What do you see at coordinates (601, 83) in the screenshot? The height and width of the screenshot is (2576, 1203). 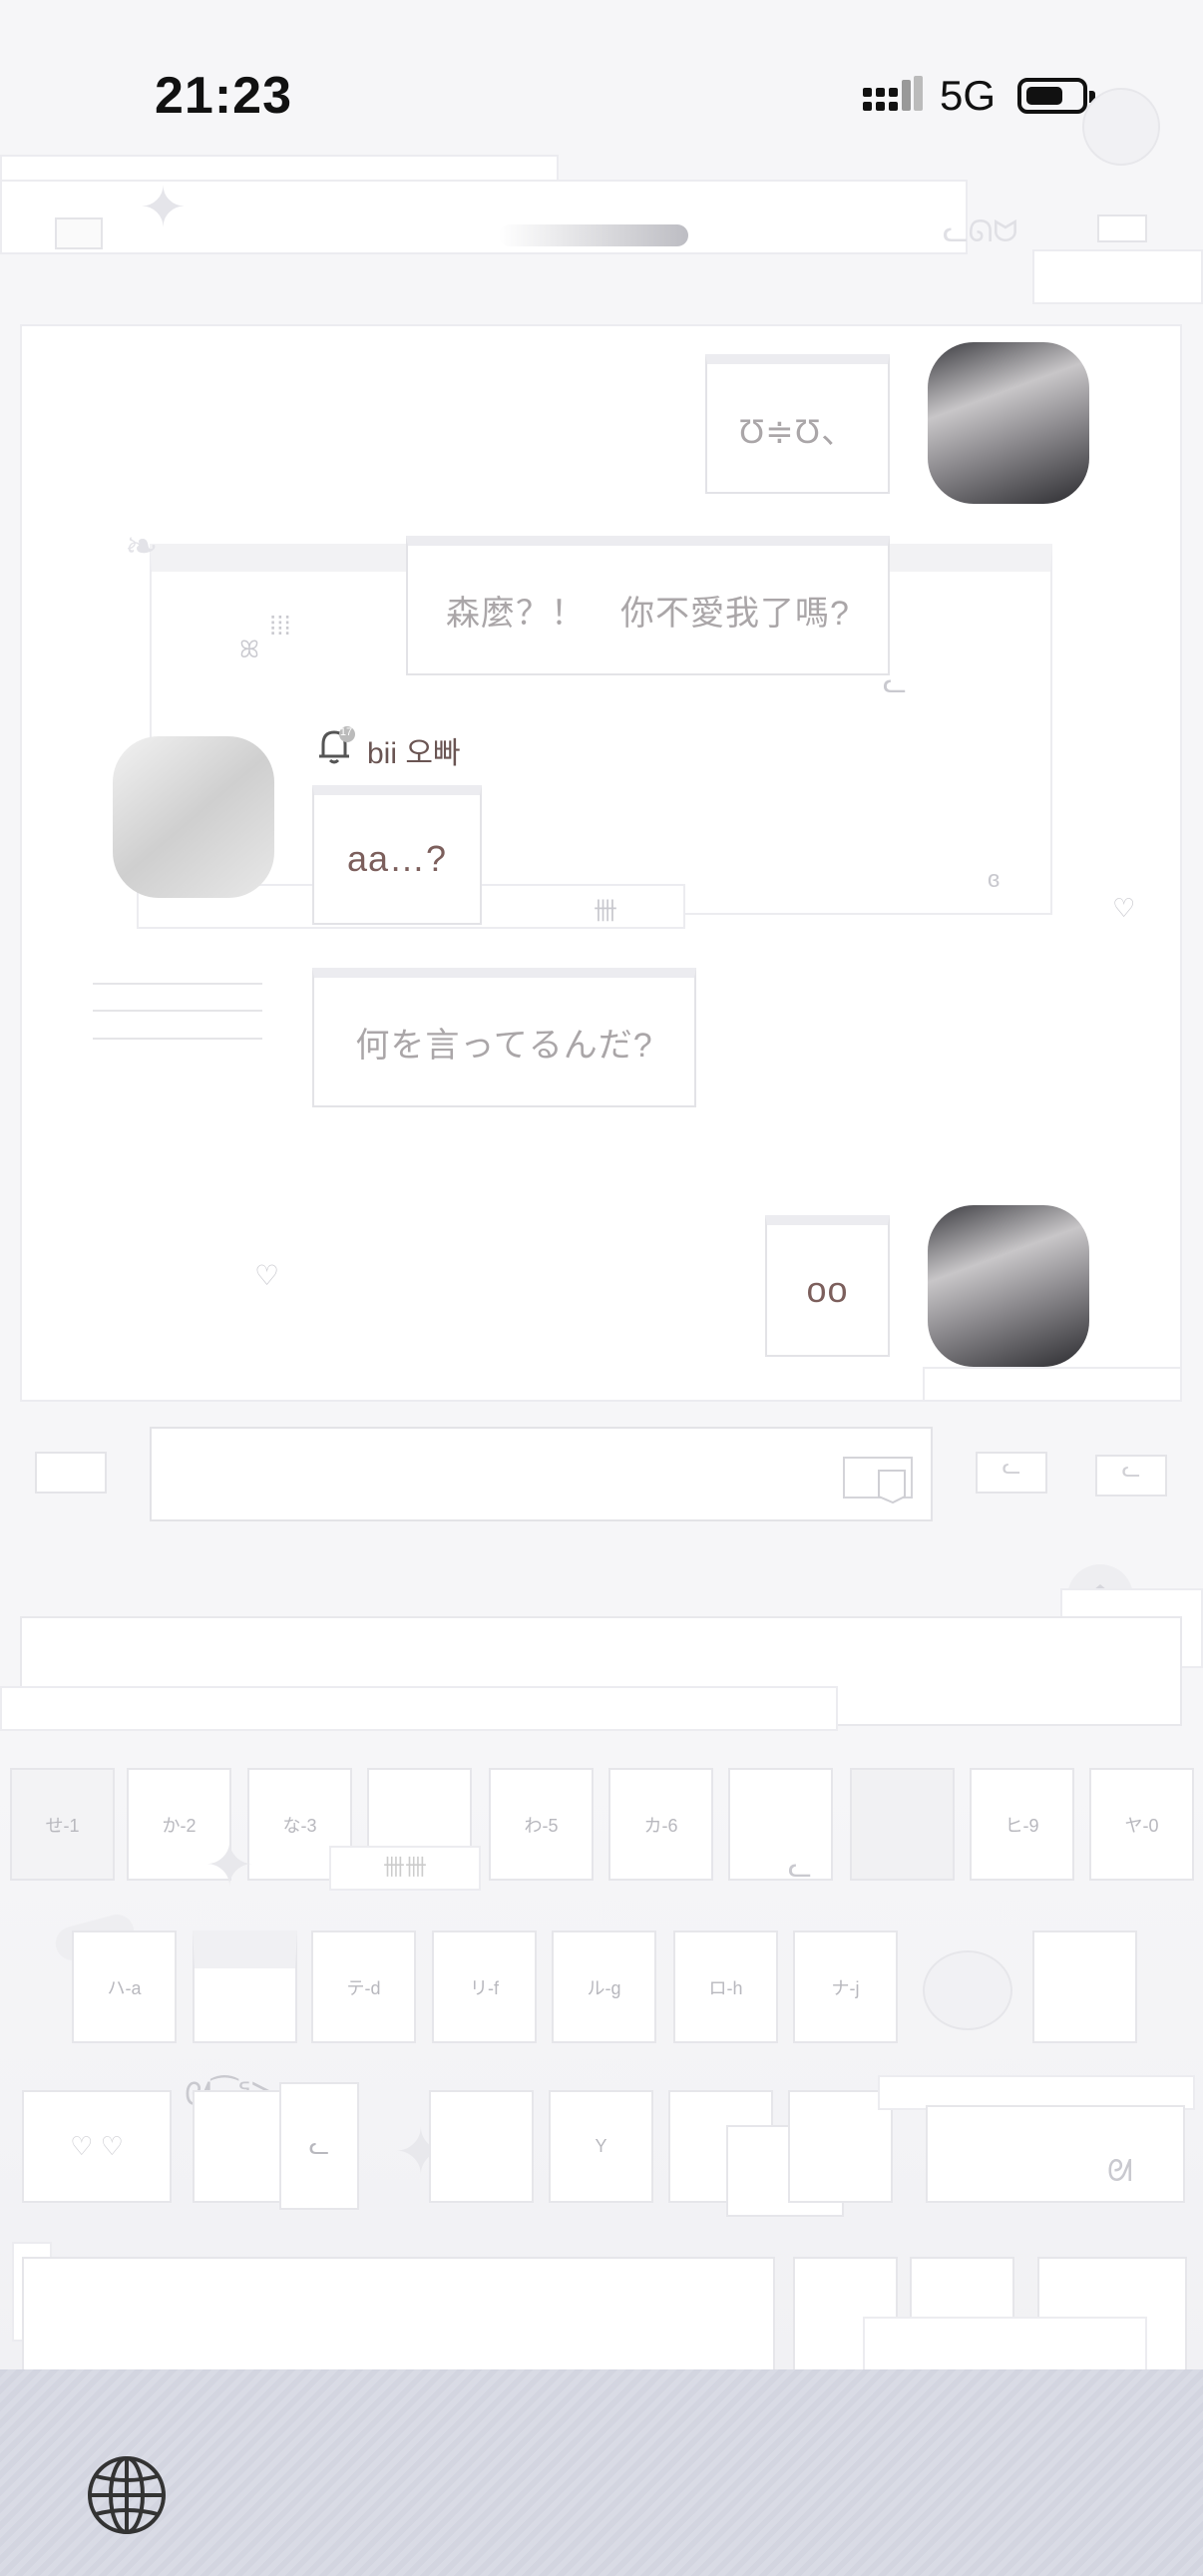 I see `status-bar: 21:23 5G` at bounding box center [601, 83].